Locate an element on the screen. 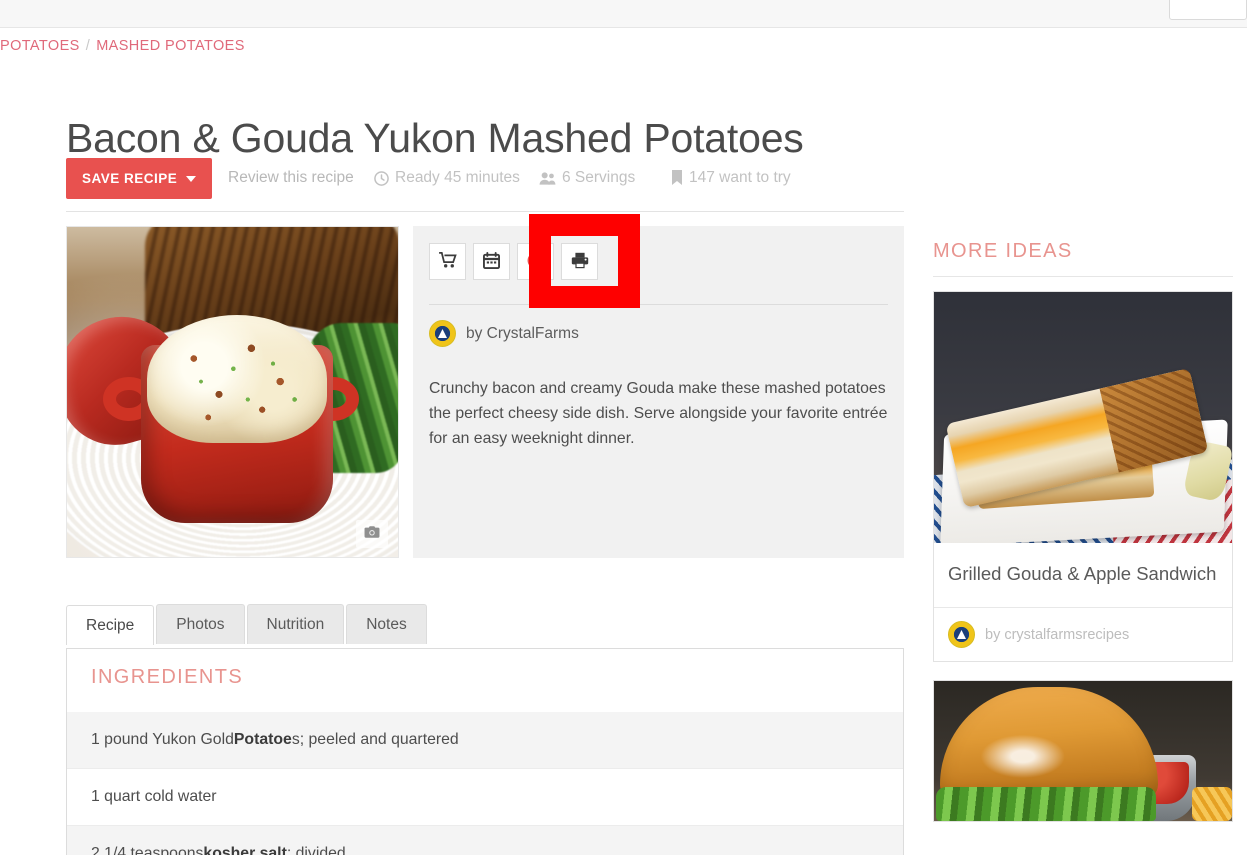 The height and width of the screenshot is (855, 1247). burger-photo is located at coordinates (1083, 751).